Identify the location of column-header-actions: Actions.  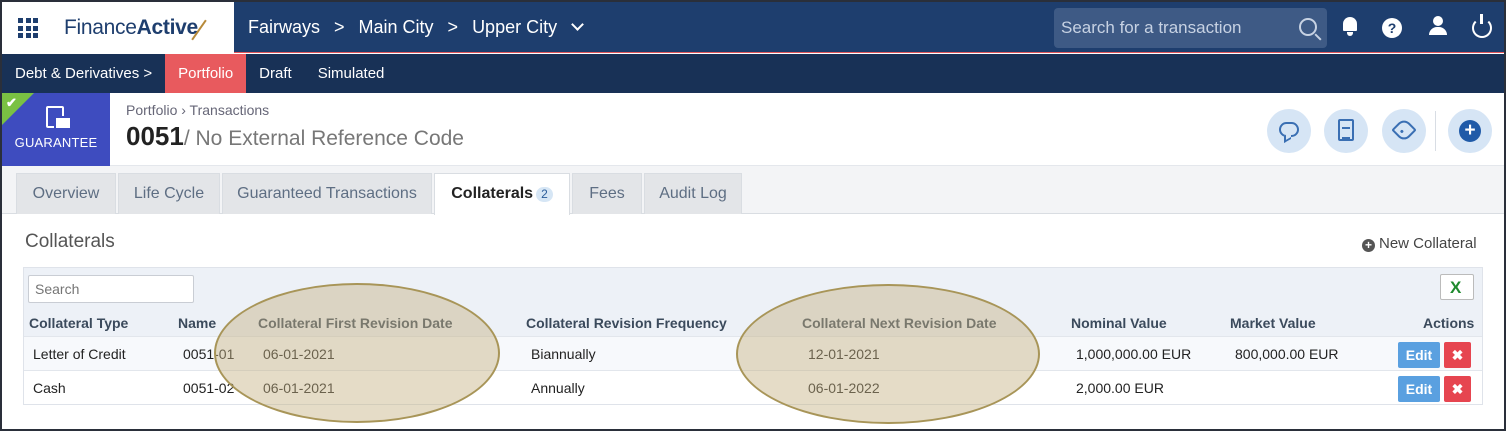
(1449, 323).